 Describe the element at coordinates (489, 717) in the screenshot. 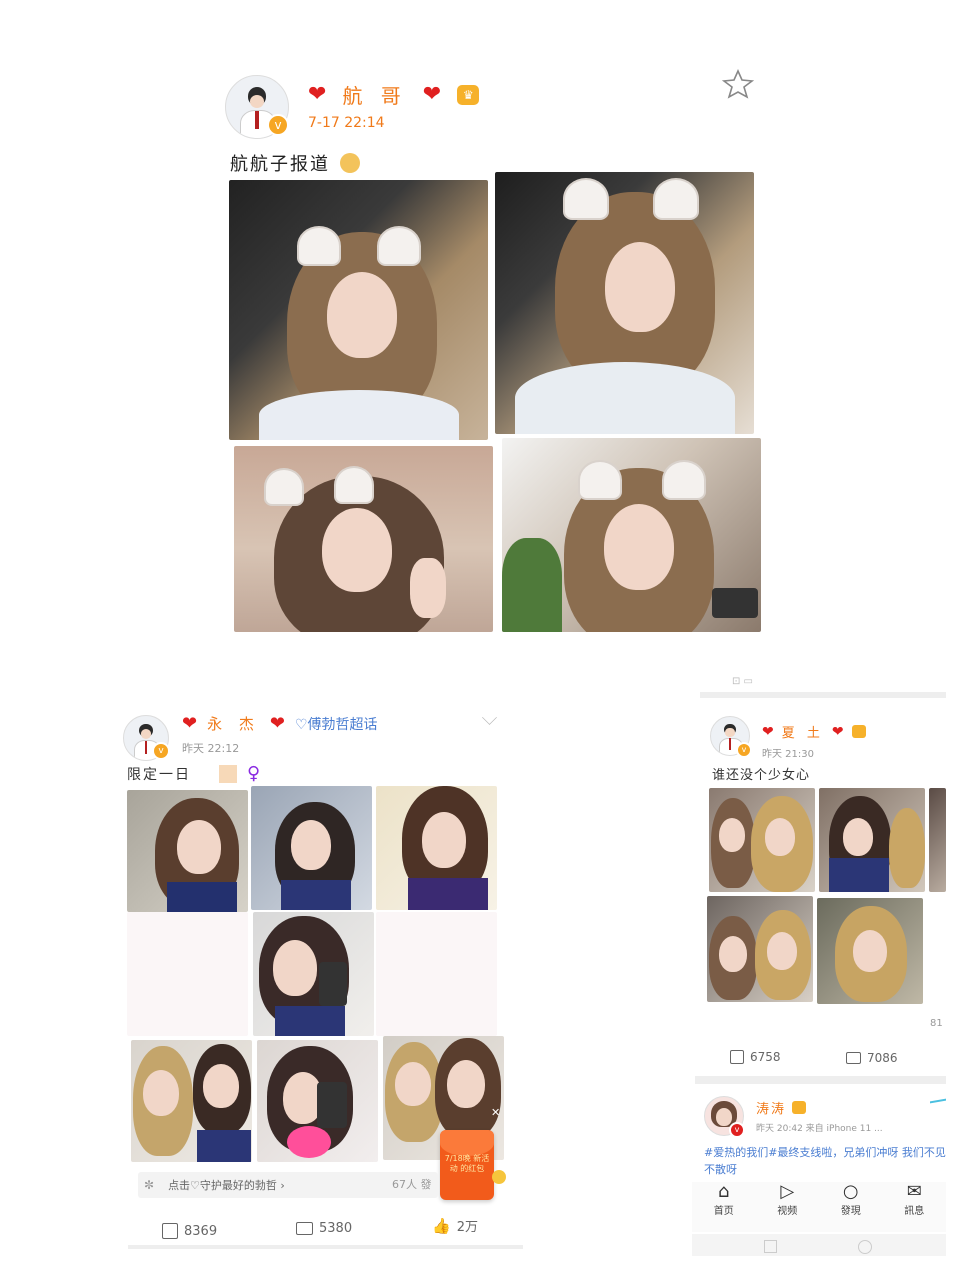

I see `chevron-down-icon` at that location.